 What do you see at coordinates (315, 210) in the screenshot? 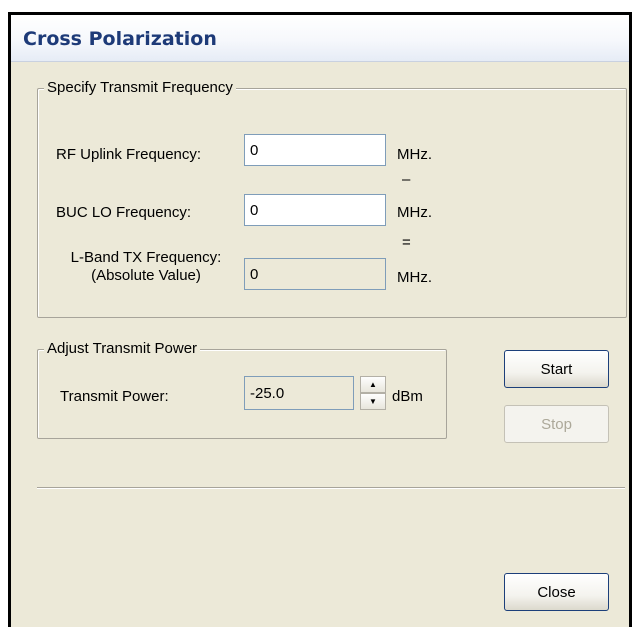
I see `buc-lo-frequency-input` at bounding box center [315, 210].